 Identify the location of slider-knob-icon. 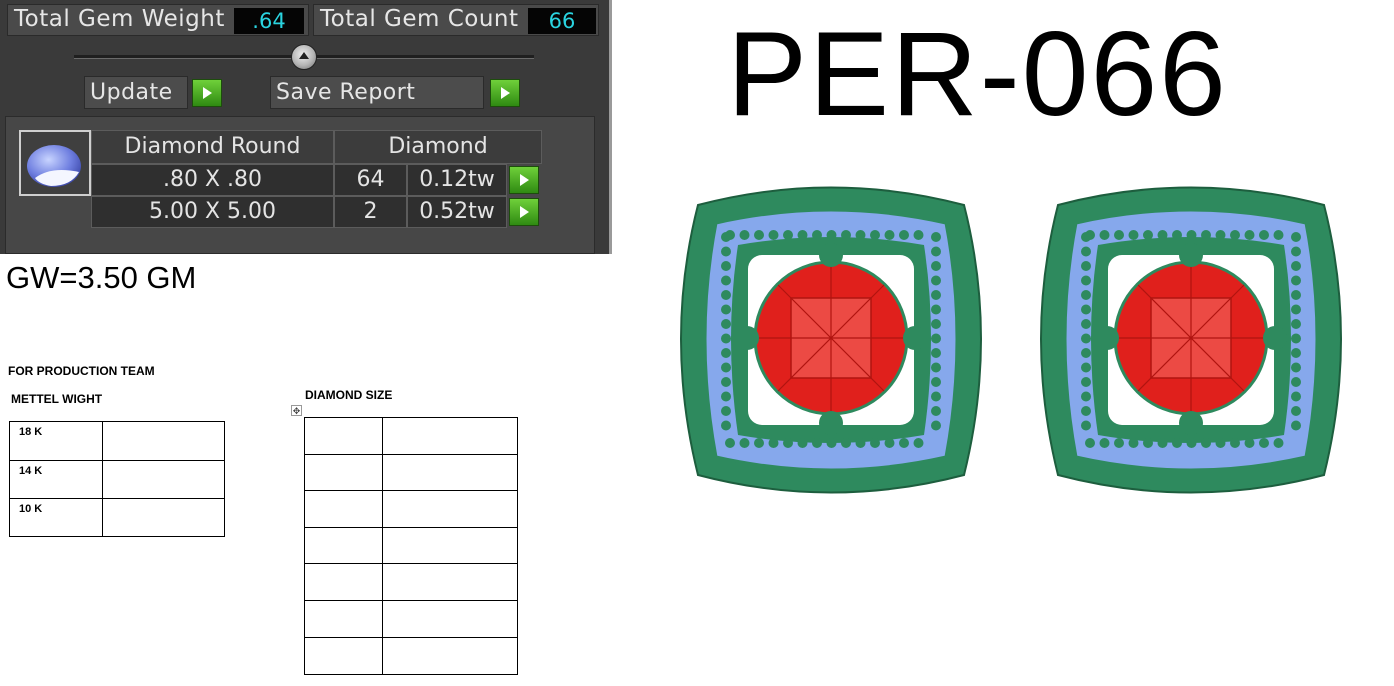
(304, 57).